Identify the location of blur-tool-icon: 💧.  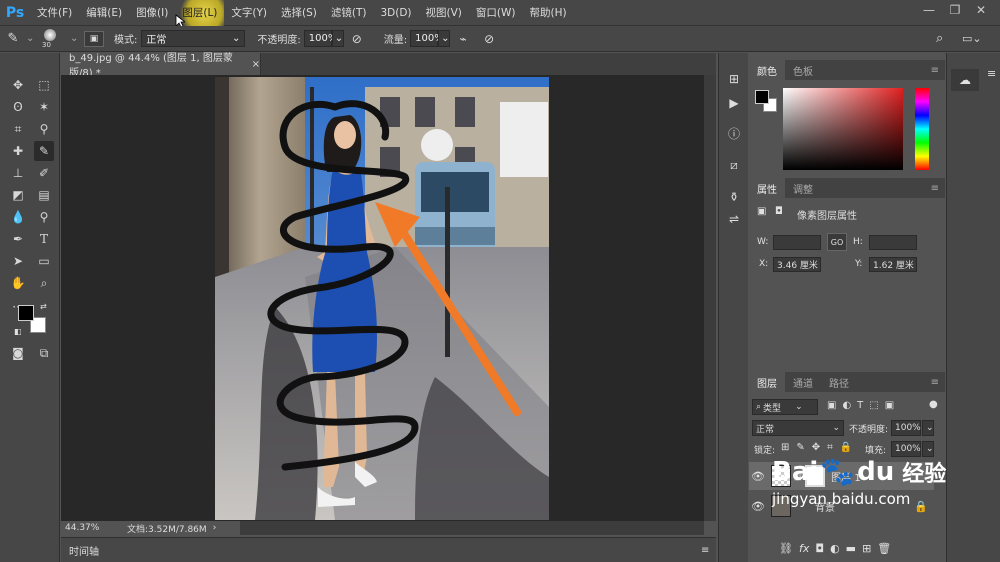
(18, 217).